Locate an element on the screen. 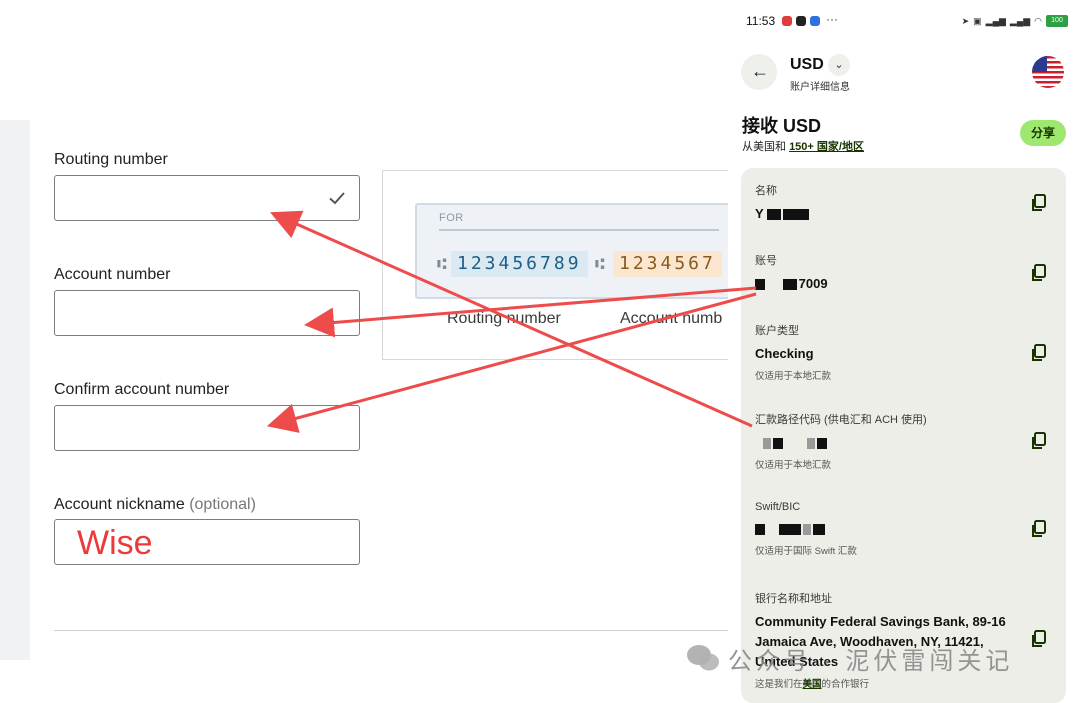 Image resolution: width=1080 pixels, height=703 pixels. account-details-subtitle: 账户详细信息 is located at coordinates (820, 87).